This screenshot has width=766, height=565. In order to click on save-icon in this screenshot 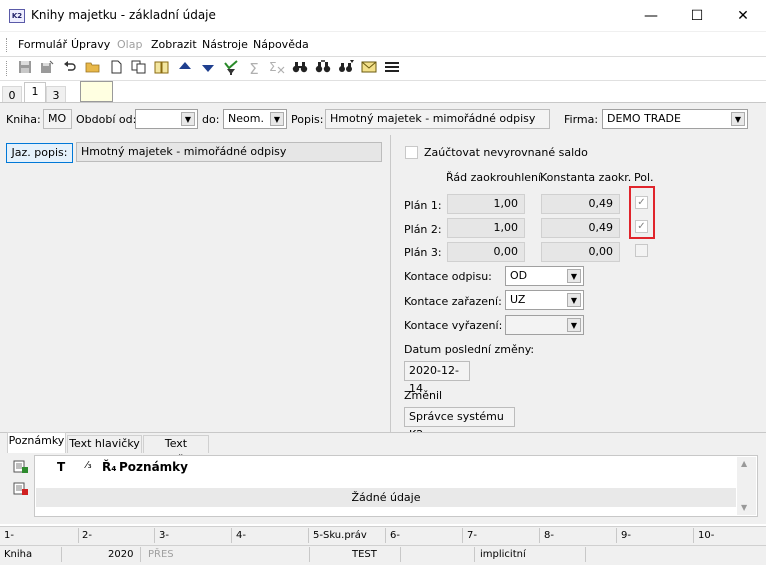, I will do `click(25, 69)`.